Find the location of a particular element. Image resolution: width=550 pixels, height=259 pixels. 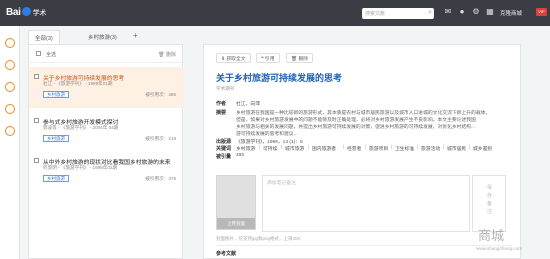

keyword: 国内旅游者 is located at coordinates (324, 148).